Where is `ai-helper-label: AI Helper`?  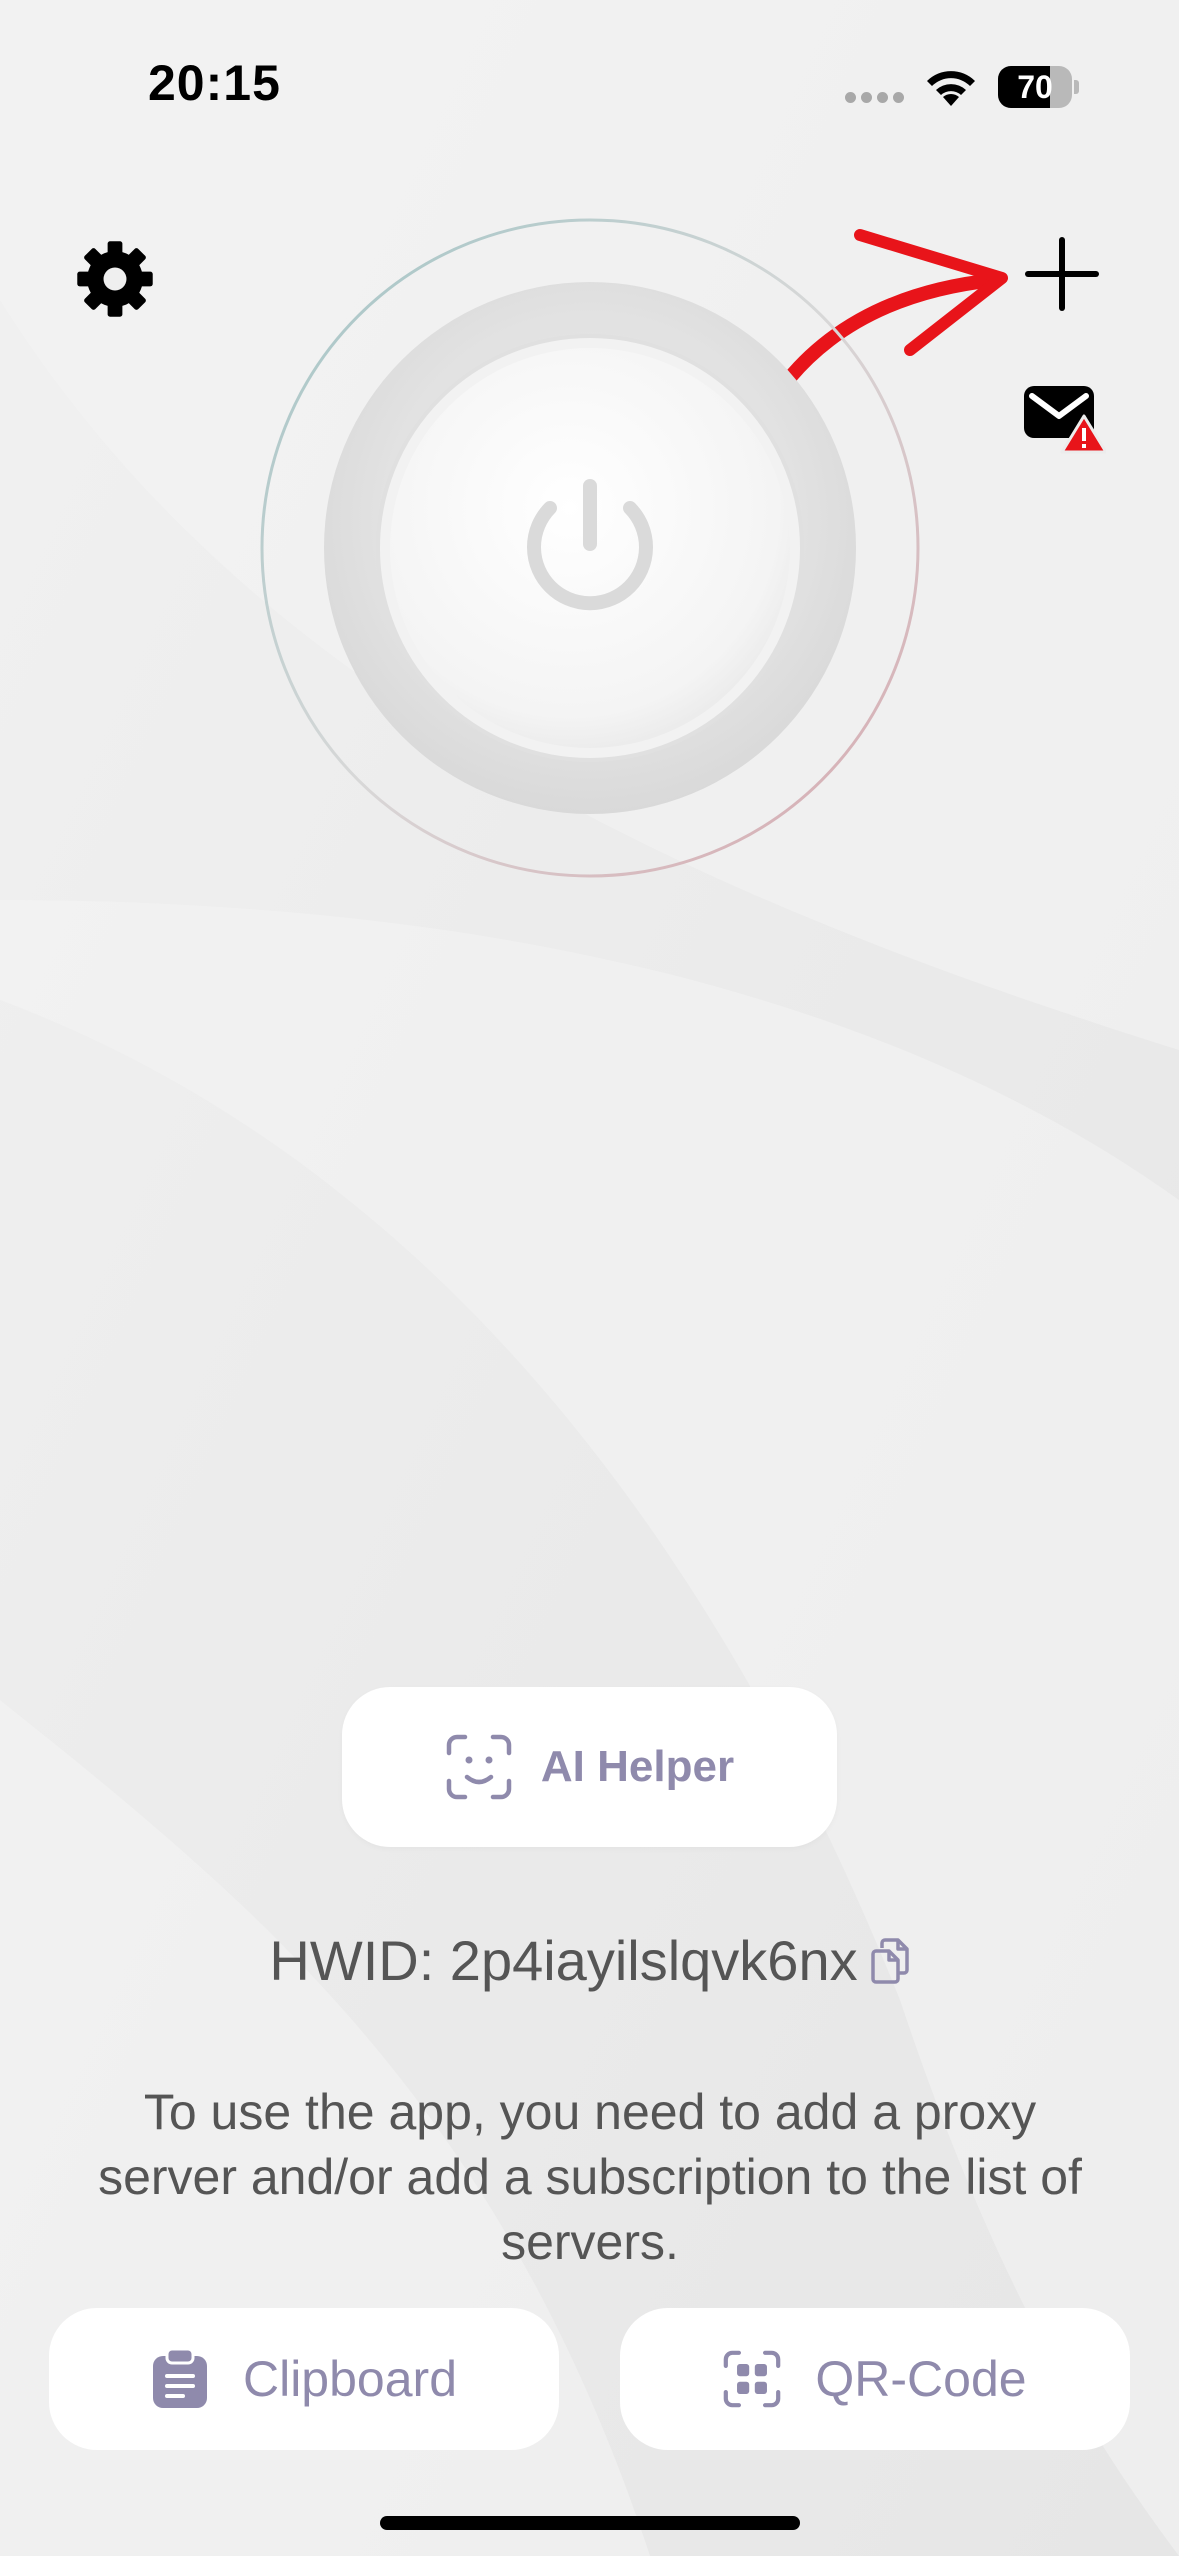
ai-helper-label: AI Helper is located at coordinates (637, 1766).